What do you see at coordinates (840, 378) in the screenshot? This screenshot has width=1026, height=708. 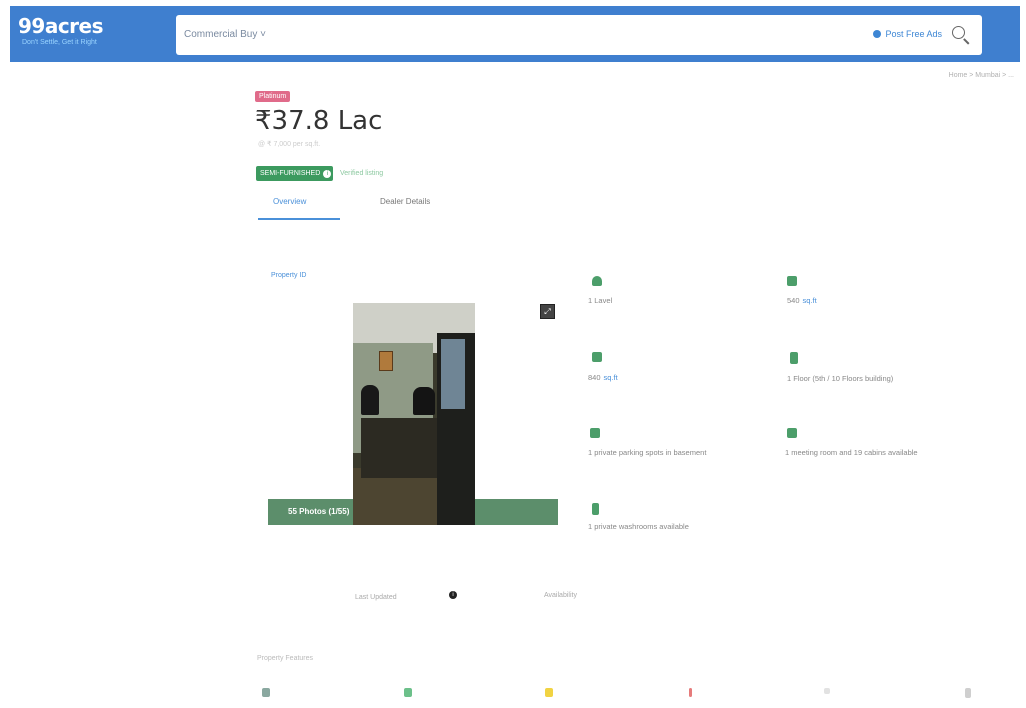 I see `feature-text: 1 Floor (5th / 10 Floors building)` at bounding box center [840, 378].